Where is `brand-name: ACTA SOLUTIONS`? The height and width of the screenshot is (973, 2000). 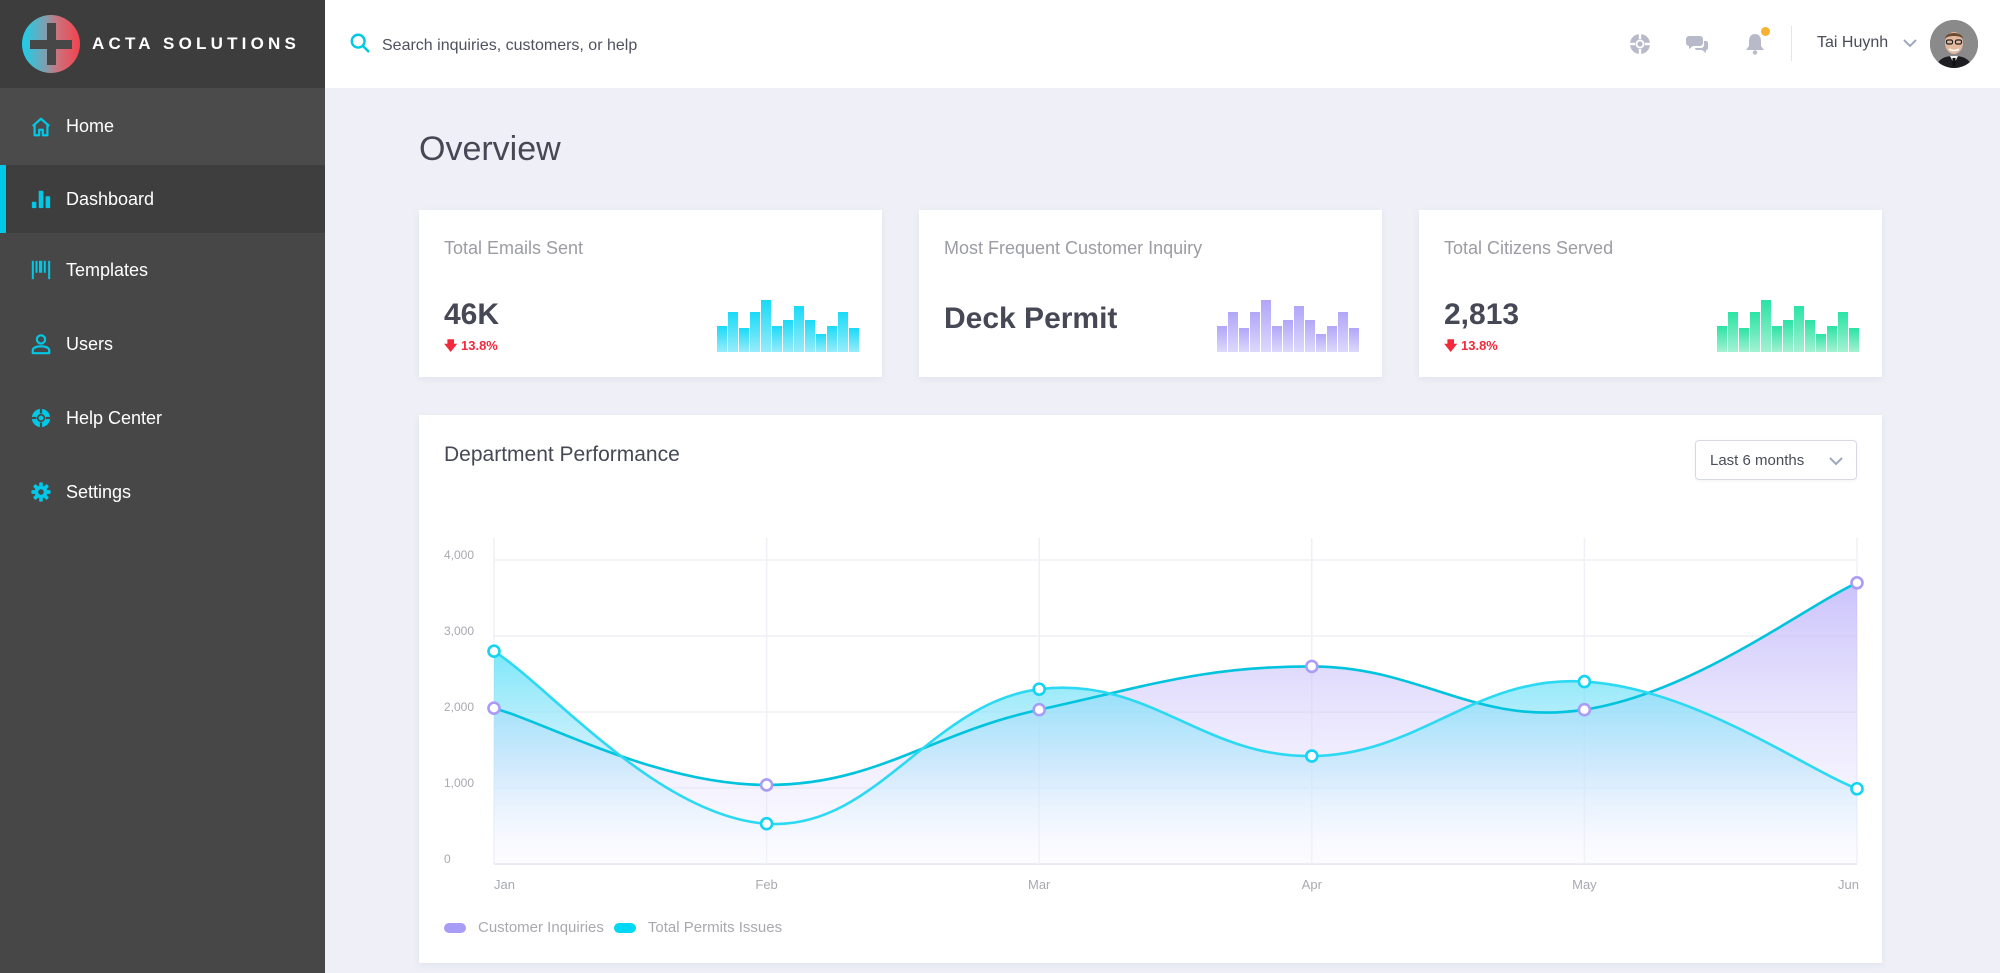
brand-name: ACTA SOLUTIONS is located at coordinates (196, 43).